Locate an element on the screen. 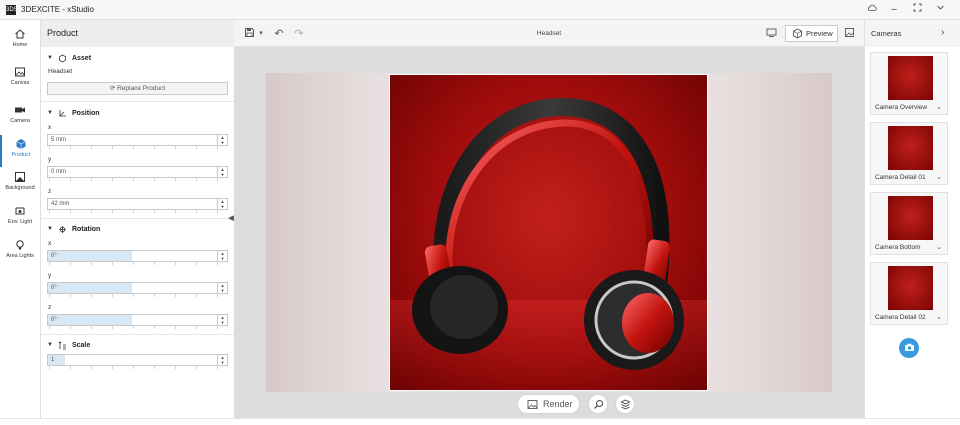 The width and height of the screenshot is (960, 425). camera-card: Camera Bottom ⌄ is located at coordinates (909, 223).